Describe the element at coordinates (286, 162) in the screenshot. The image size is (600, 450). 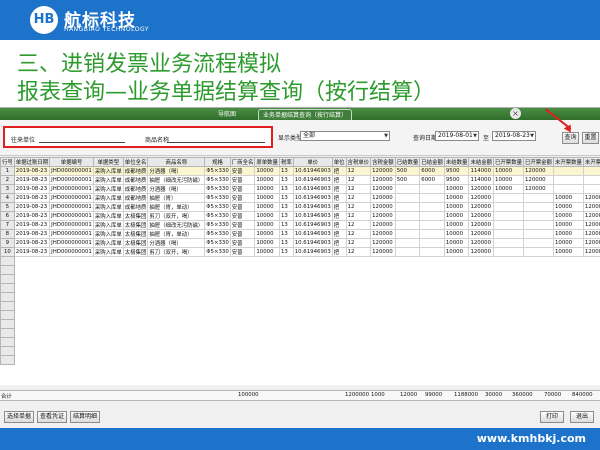
I see `column-header: 税率` at that location.